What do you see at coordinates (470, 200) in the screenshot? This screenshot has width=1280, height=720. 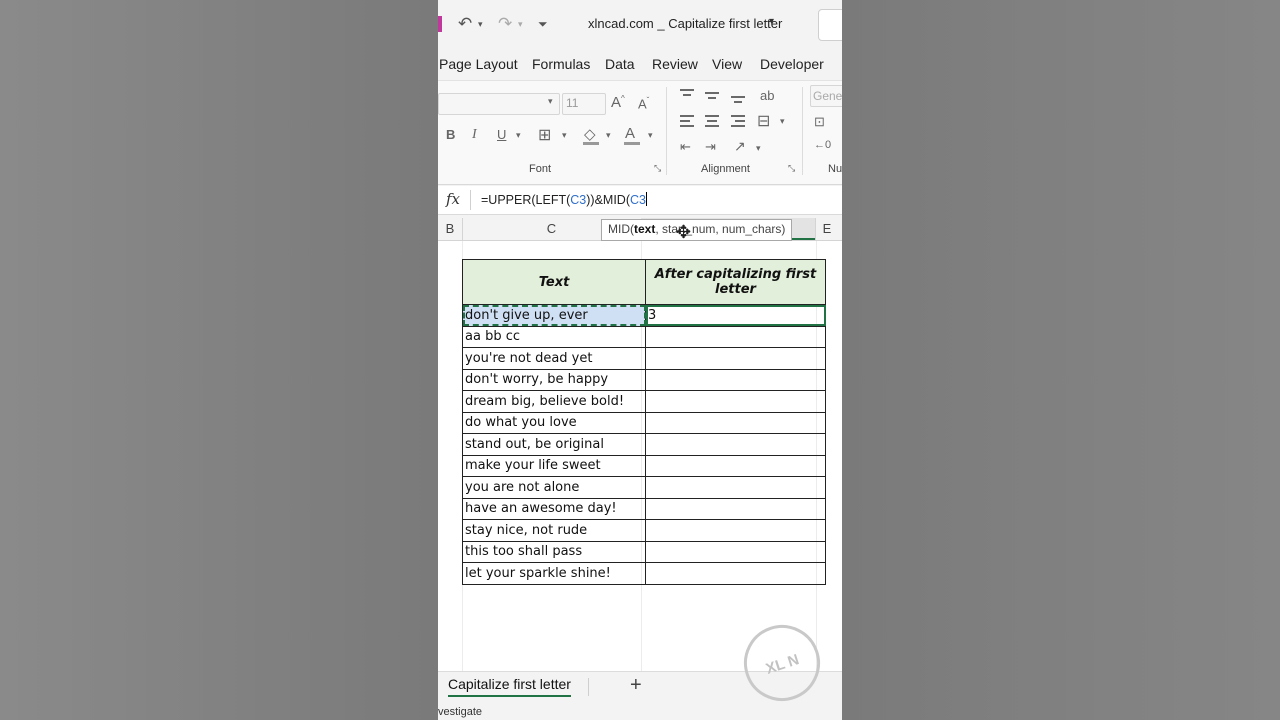 I see `formula-bar-divider` at bounding box center [470, 200].